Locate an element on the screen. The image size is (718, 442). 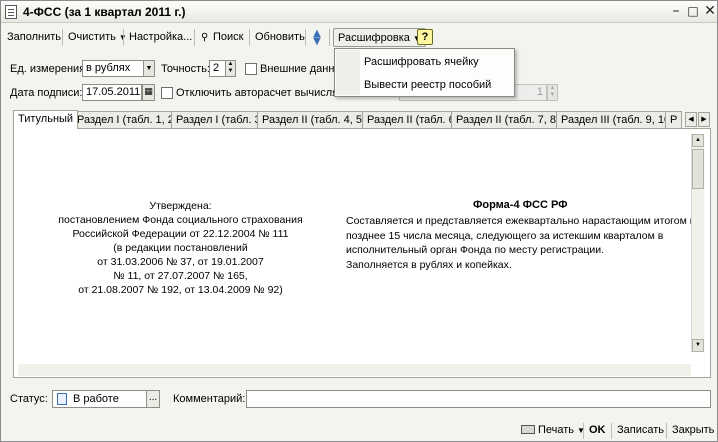
save-button: Записать is located at coordinates (640, 430).